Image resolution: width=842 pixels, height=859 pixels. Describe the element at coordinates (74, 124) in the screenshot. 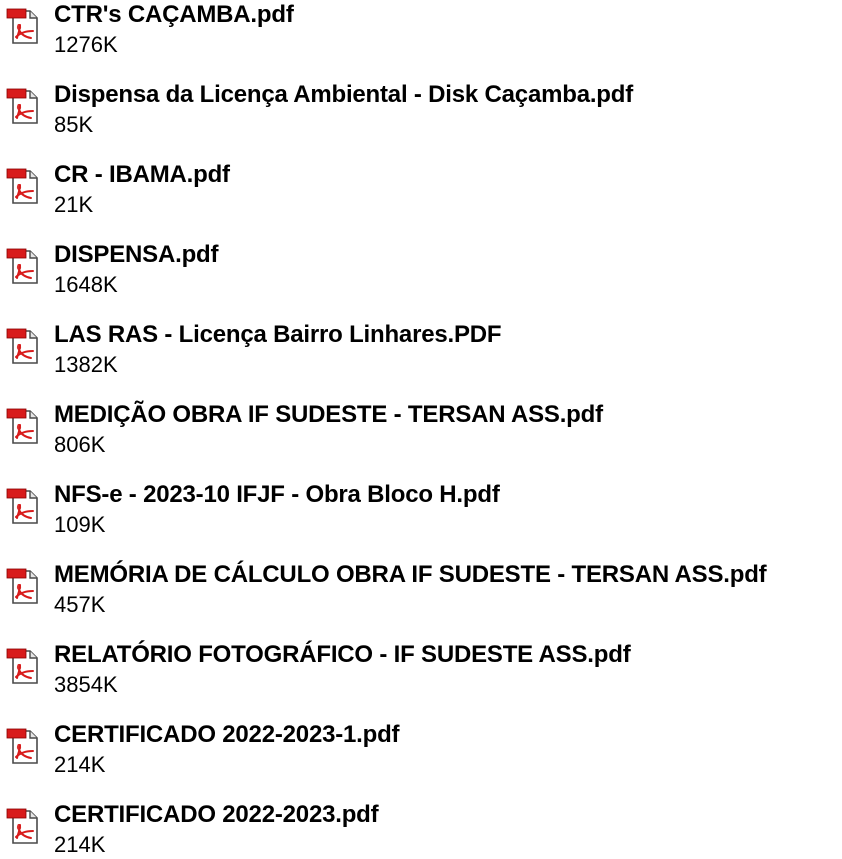

I see `attachment-size: 85K` at that location.